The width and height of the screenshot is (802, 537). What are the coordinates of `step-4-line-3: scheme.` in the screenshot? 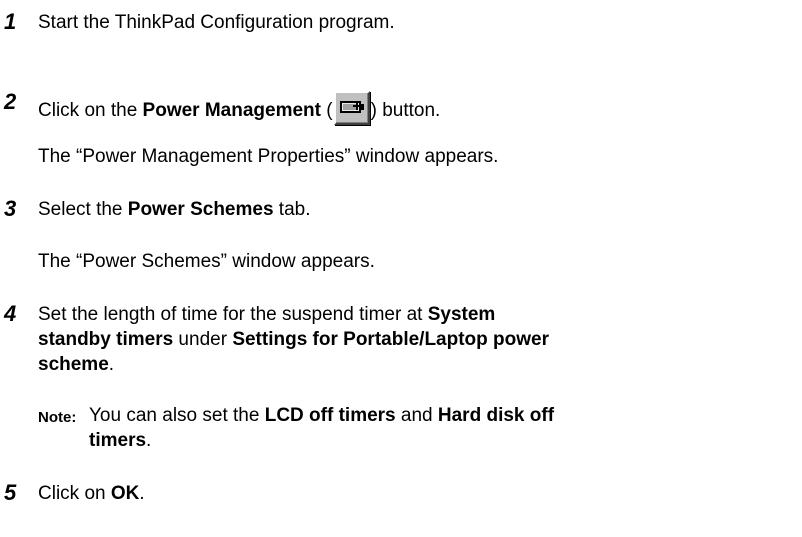 It's located at (76, 364).